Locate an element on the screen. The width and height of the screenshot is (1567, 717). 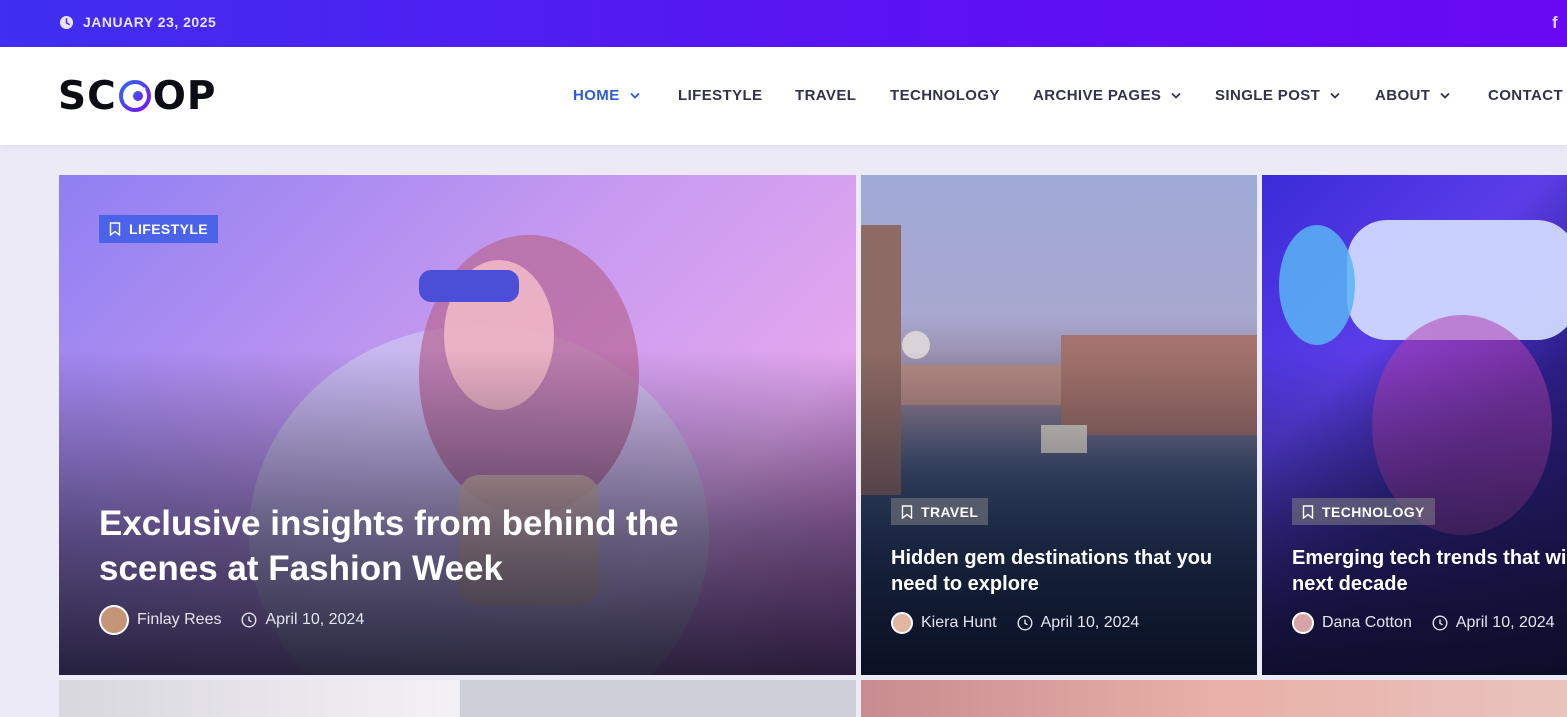
nav-technology-label: TECHNOLOGY is located at coordinates (945, 95).